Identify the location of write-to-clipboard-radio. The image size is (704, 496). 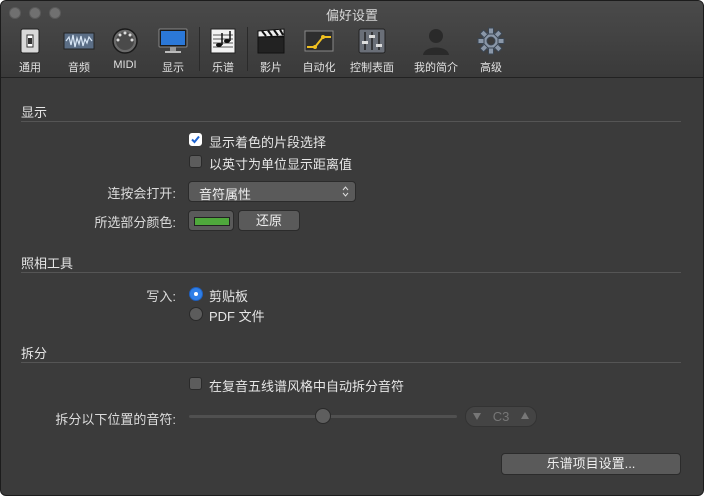
(196, 294).